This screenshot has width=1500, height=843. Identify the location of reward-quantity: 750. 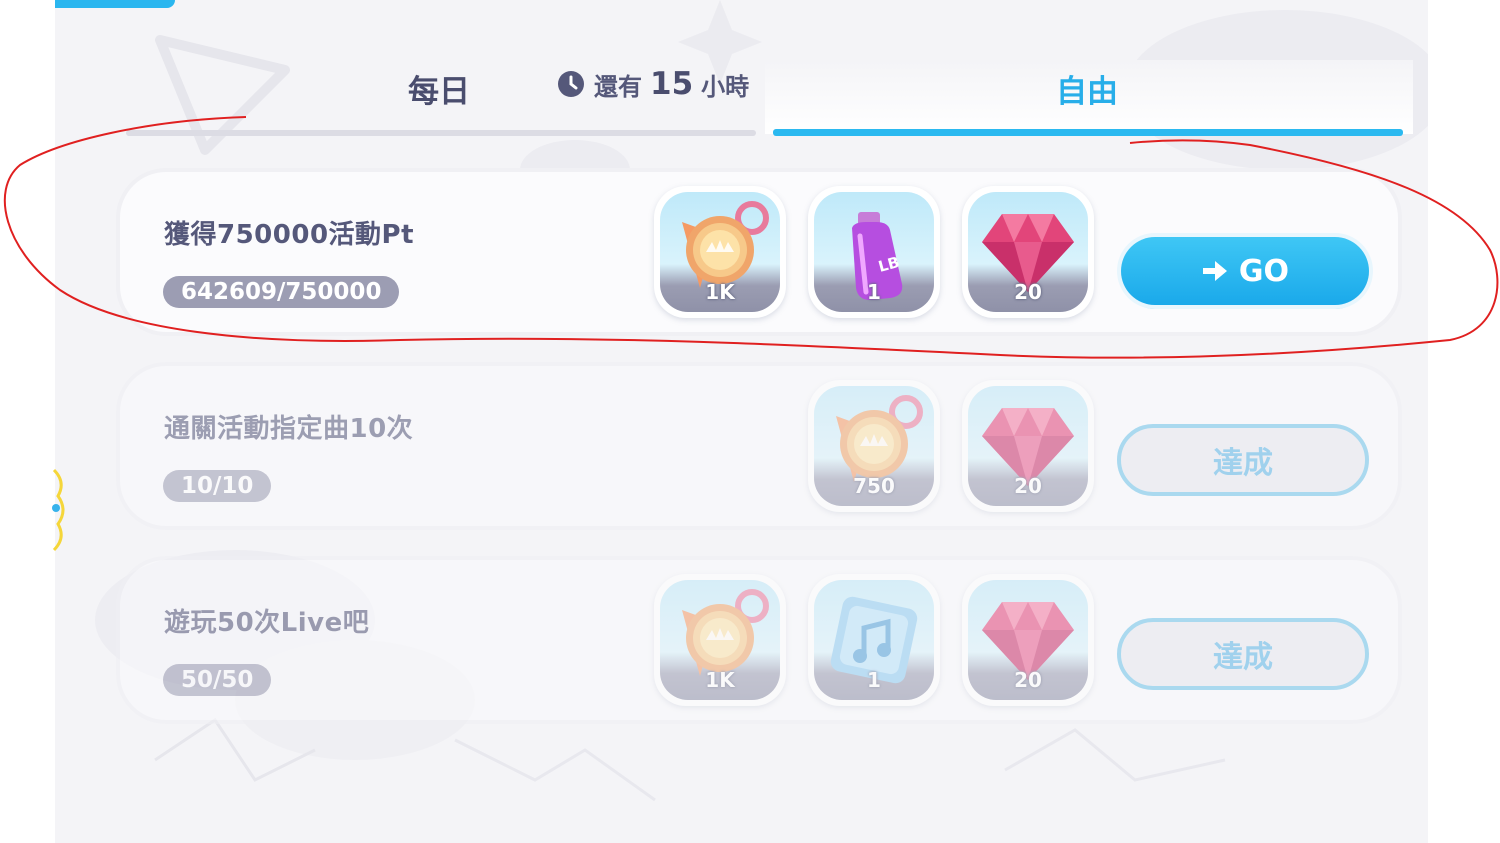
(874, 486).